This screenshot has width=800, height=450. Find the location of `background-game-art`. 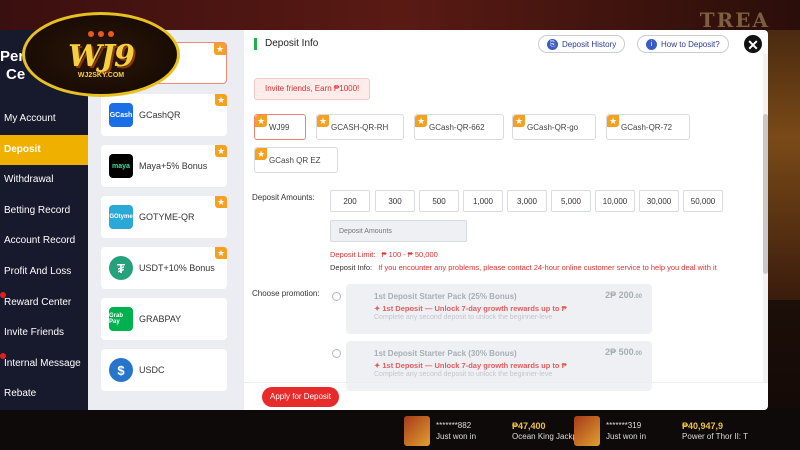

background-game-art is located at coordinates (784, 165).